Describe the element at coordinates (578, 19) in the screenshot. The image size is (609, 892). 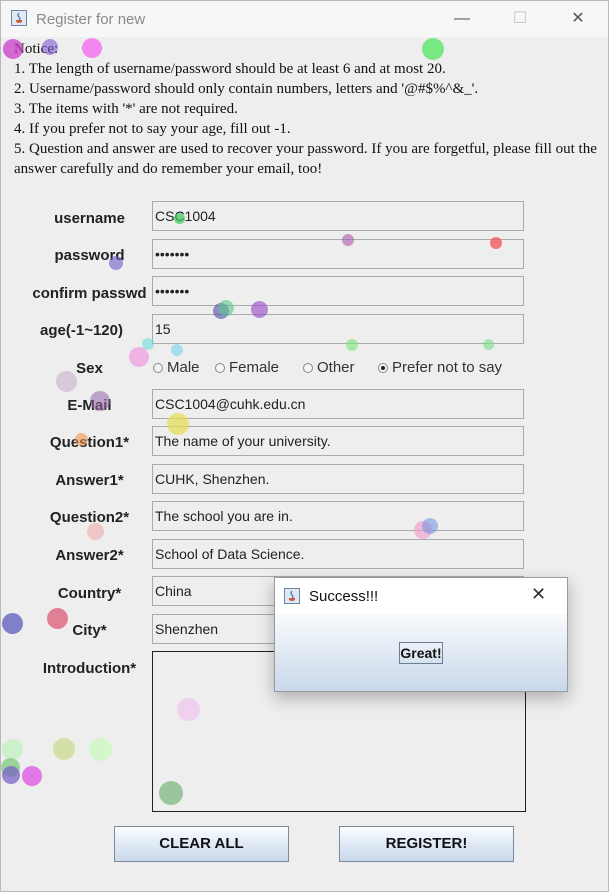
I see `close-button: ✕` at that location.